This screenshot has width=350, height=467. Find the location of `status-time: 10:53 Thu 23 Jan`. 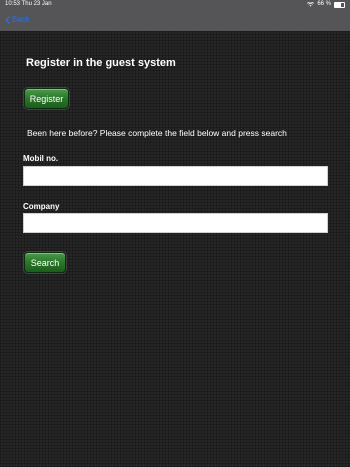

status-time: 10:53 Thu 23 Jan is located at coordinates (28, 4).